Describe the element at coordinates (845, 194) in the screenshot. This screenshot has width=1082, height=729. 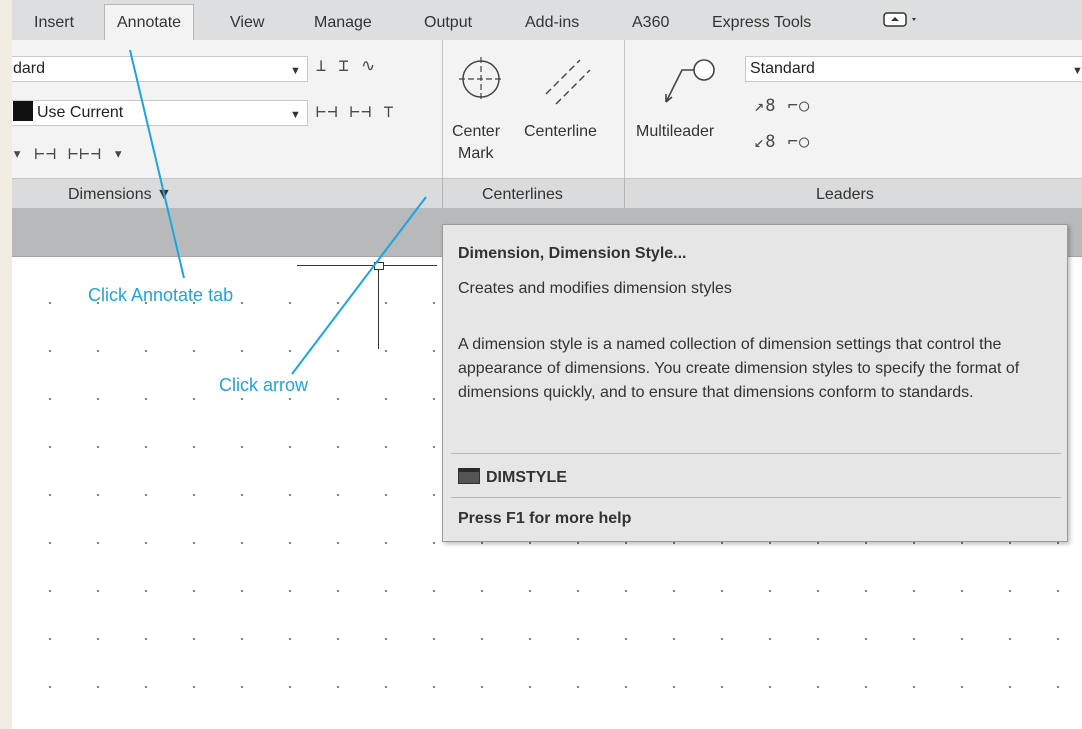
I see `leaders-panel-title: Leaders` at that location.